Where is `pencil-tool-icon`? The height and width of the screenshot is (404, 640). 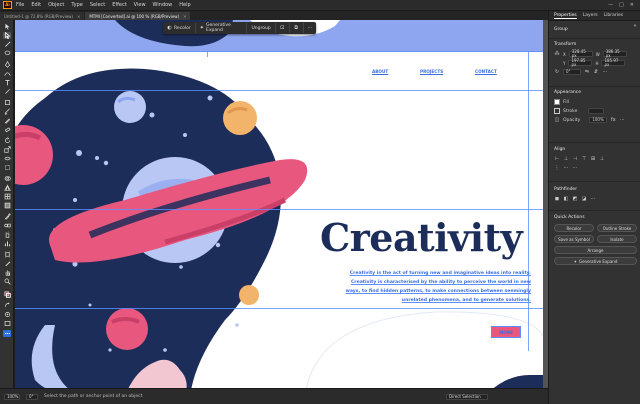 pencil-tool-icon is located at coordinates (7, 120).